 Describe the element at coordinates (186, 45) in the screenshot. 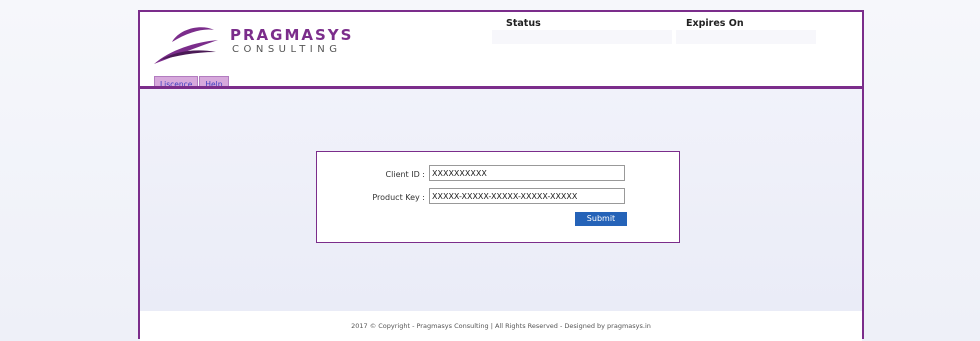

I see `swoosh-logo-icon` at that location.